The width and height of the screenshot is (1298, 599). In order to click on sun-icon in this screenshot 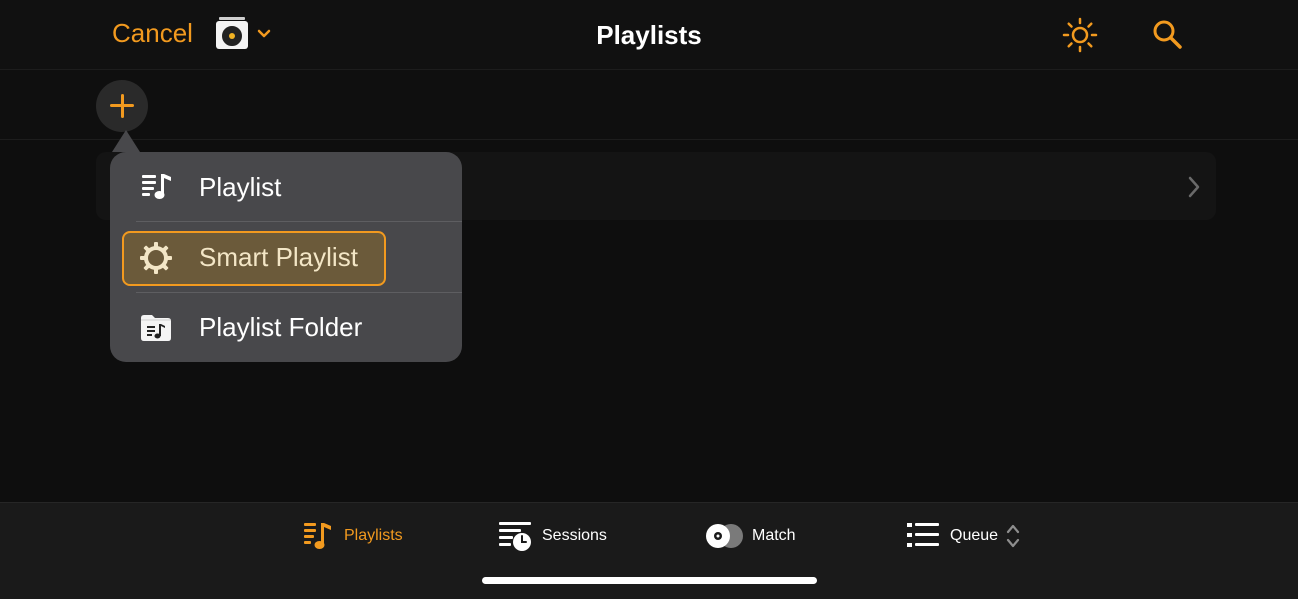, I will do `click(1080, 35)`.